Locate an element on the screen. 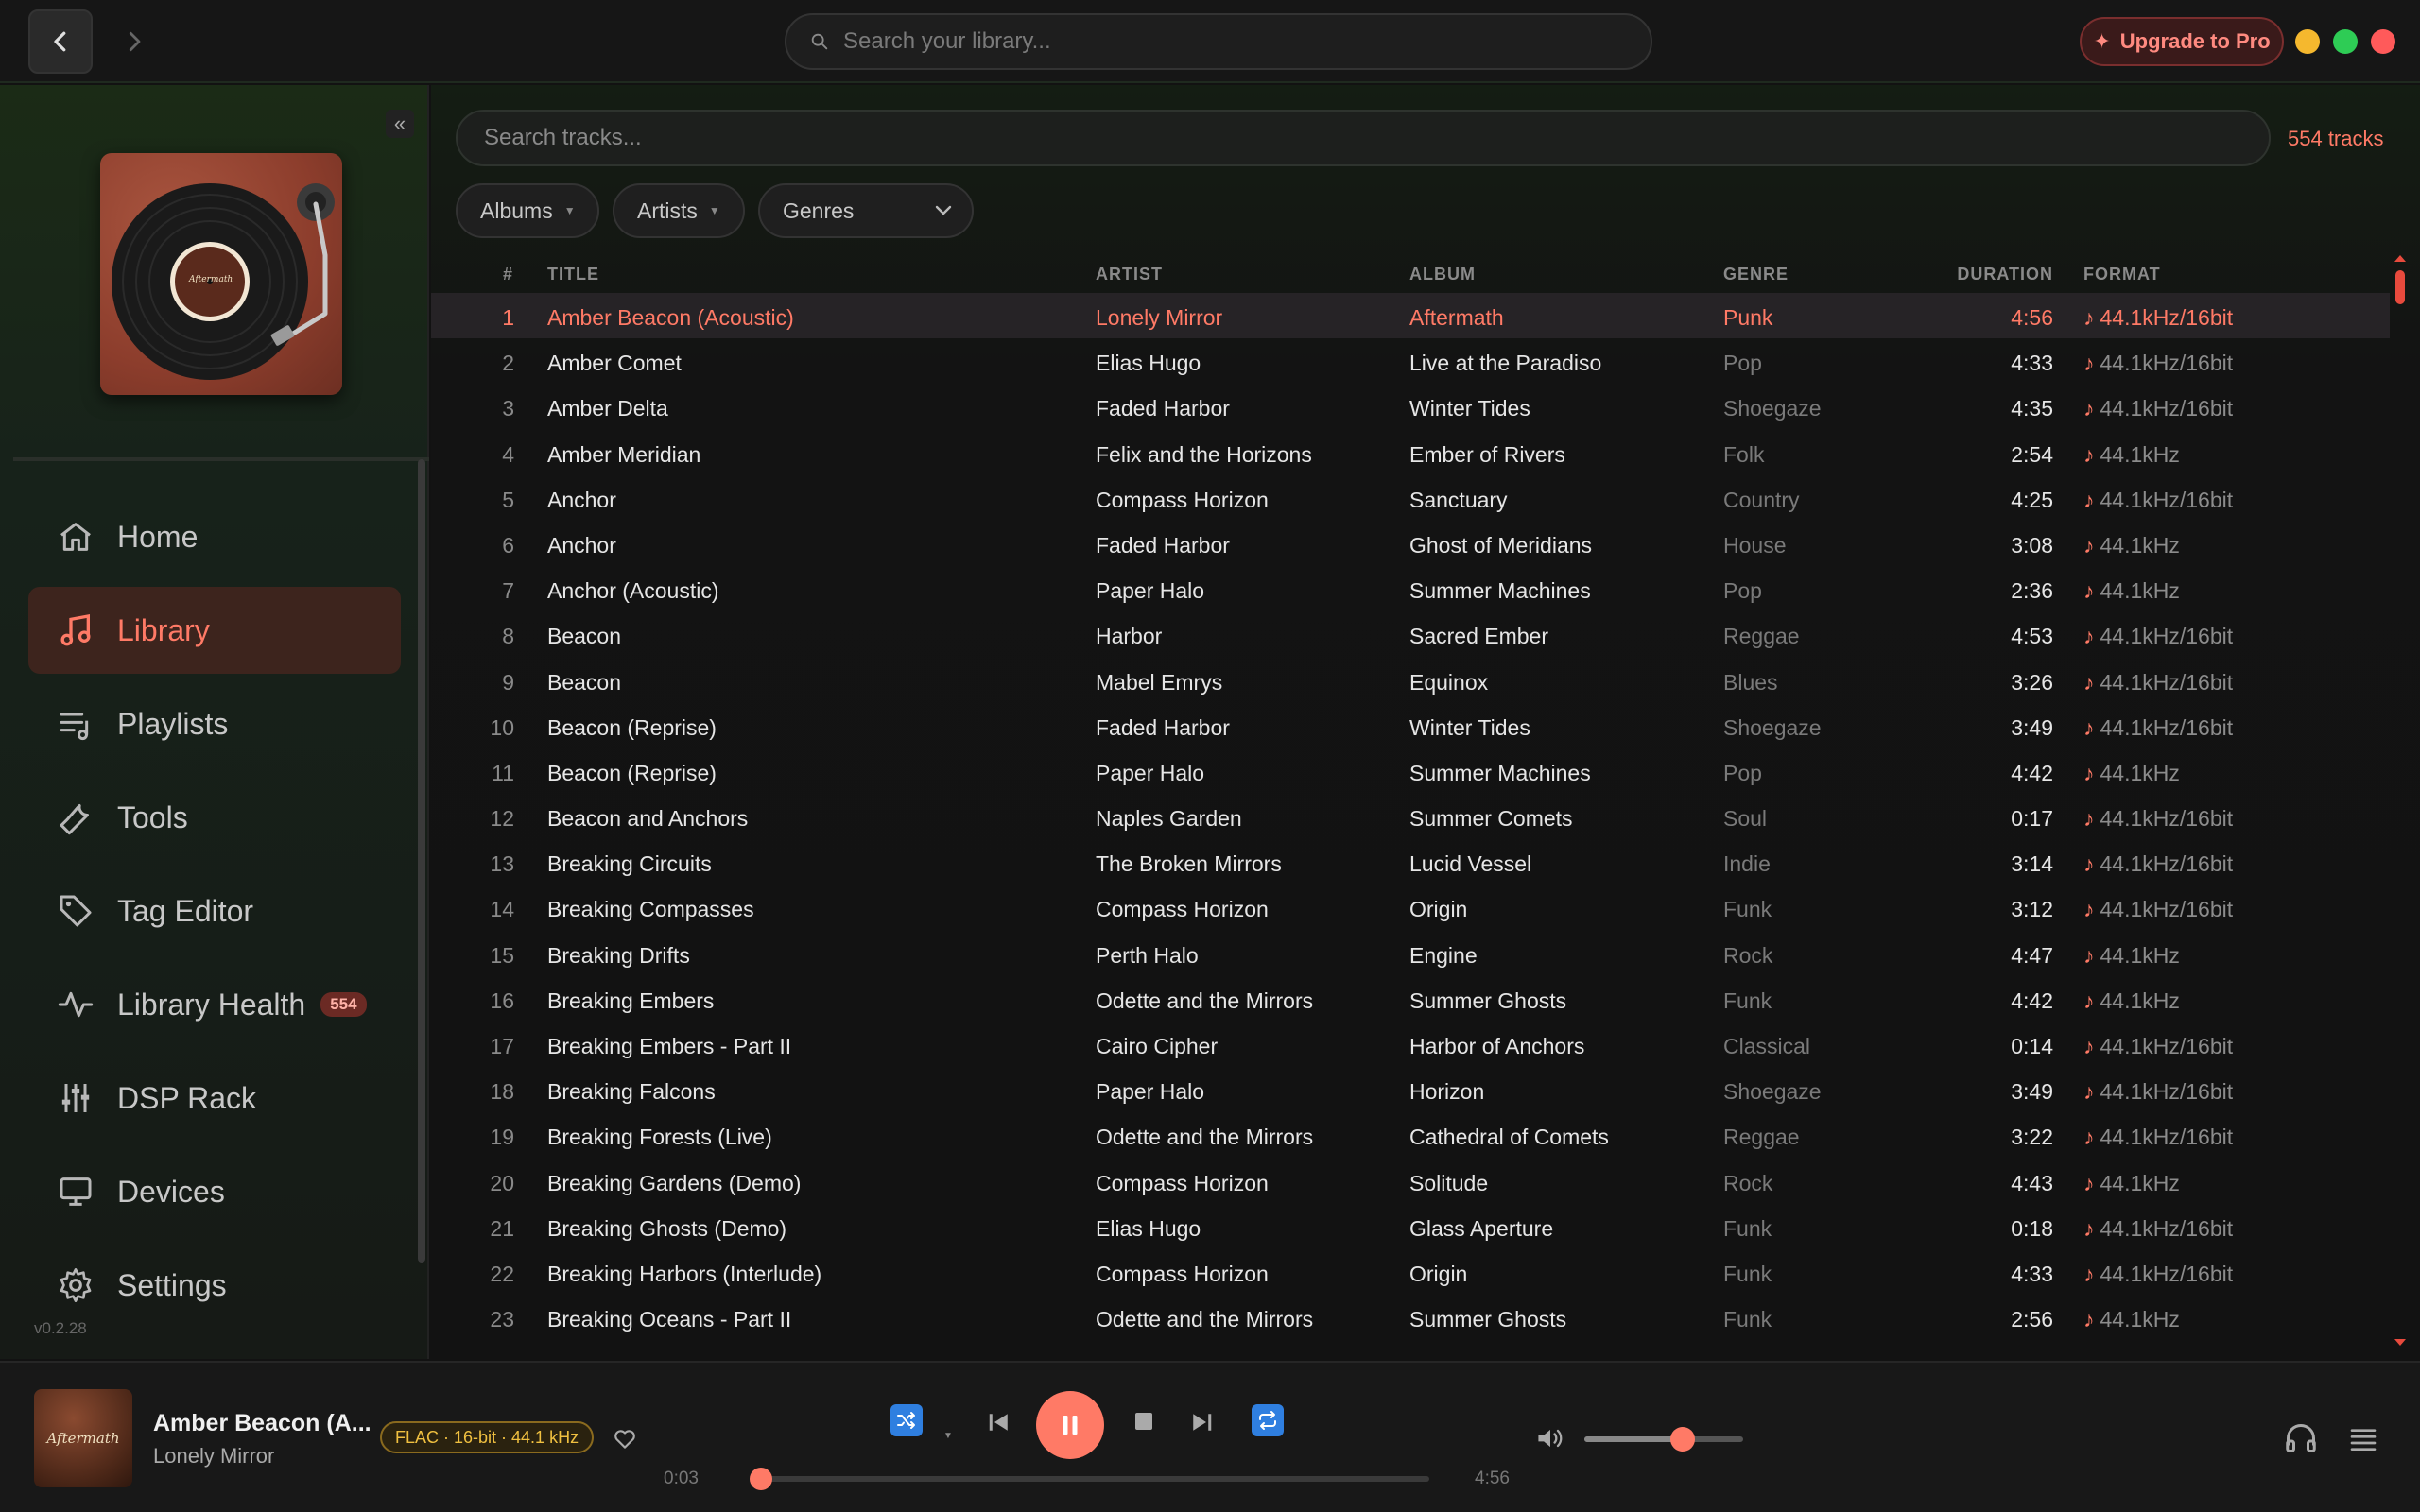 This screenshot has width=2420, height=1512. track-duration: 3:49 is located at coordinates (2032, 727).